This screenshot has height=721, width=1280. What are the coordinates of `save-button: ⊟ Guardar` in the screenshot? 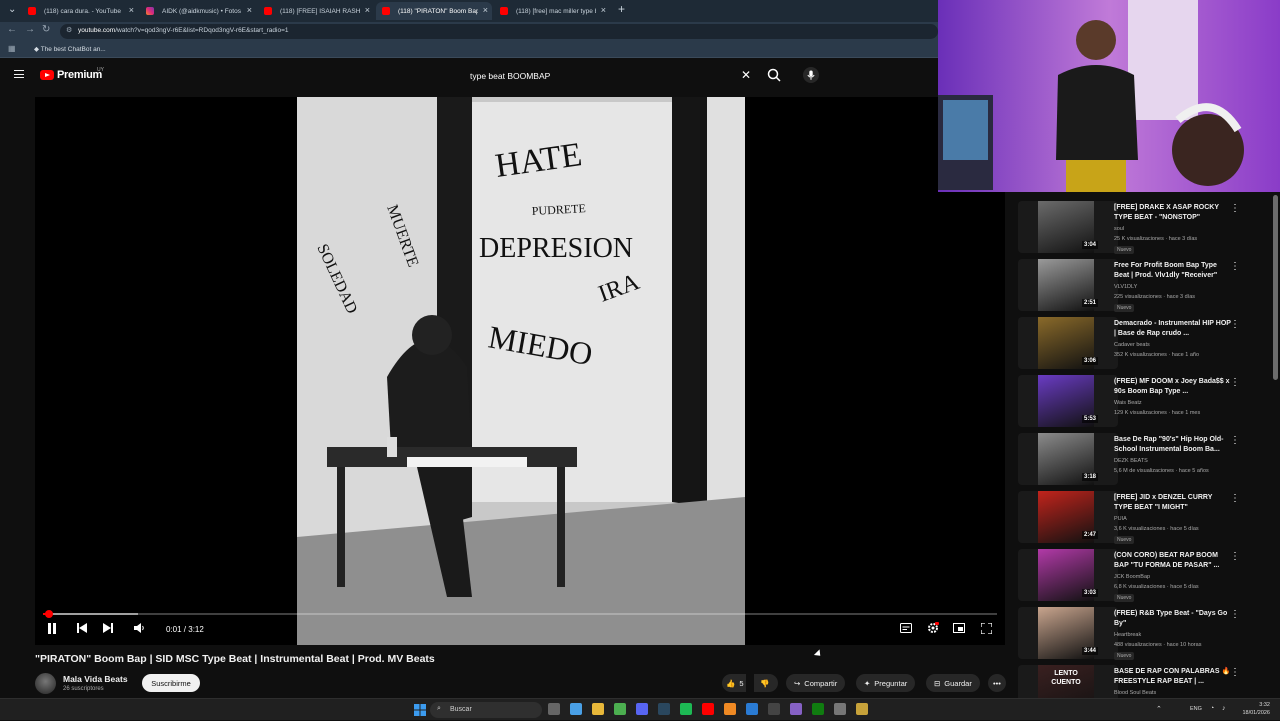 It's located at (953, 683).